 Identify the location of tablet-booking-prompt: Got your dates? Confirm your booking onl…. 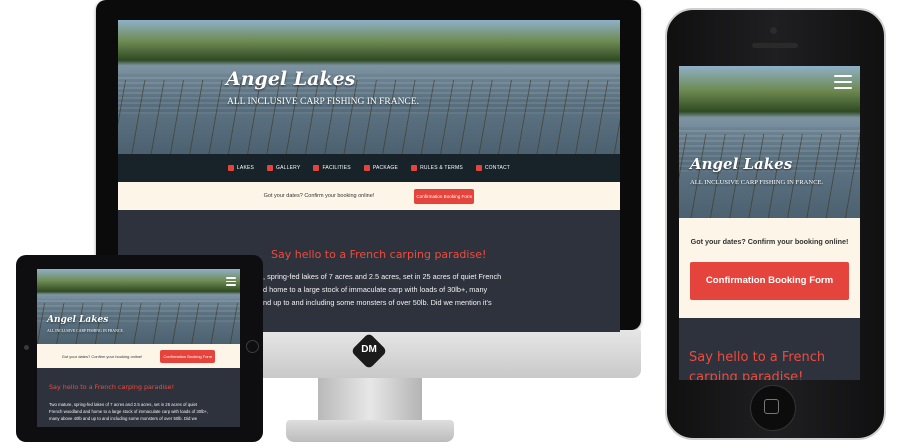
(102, 356).